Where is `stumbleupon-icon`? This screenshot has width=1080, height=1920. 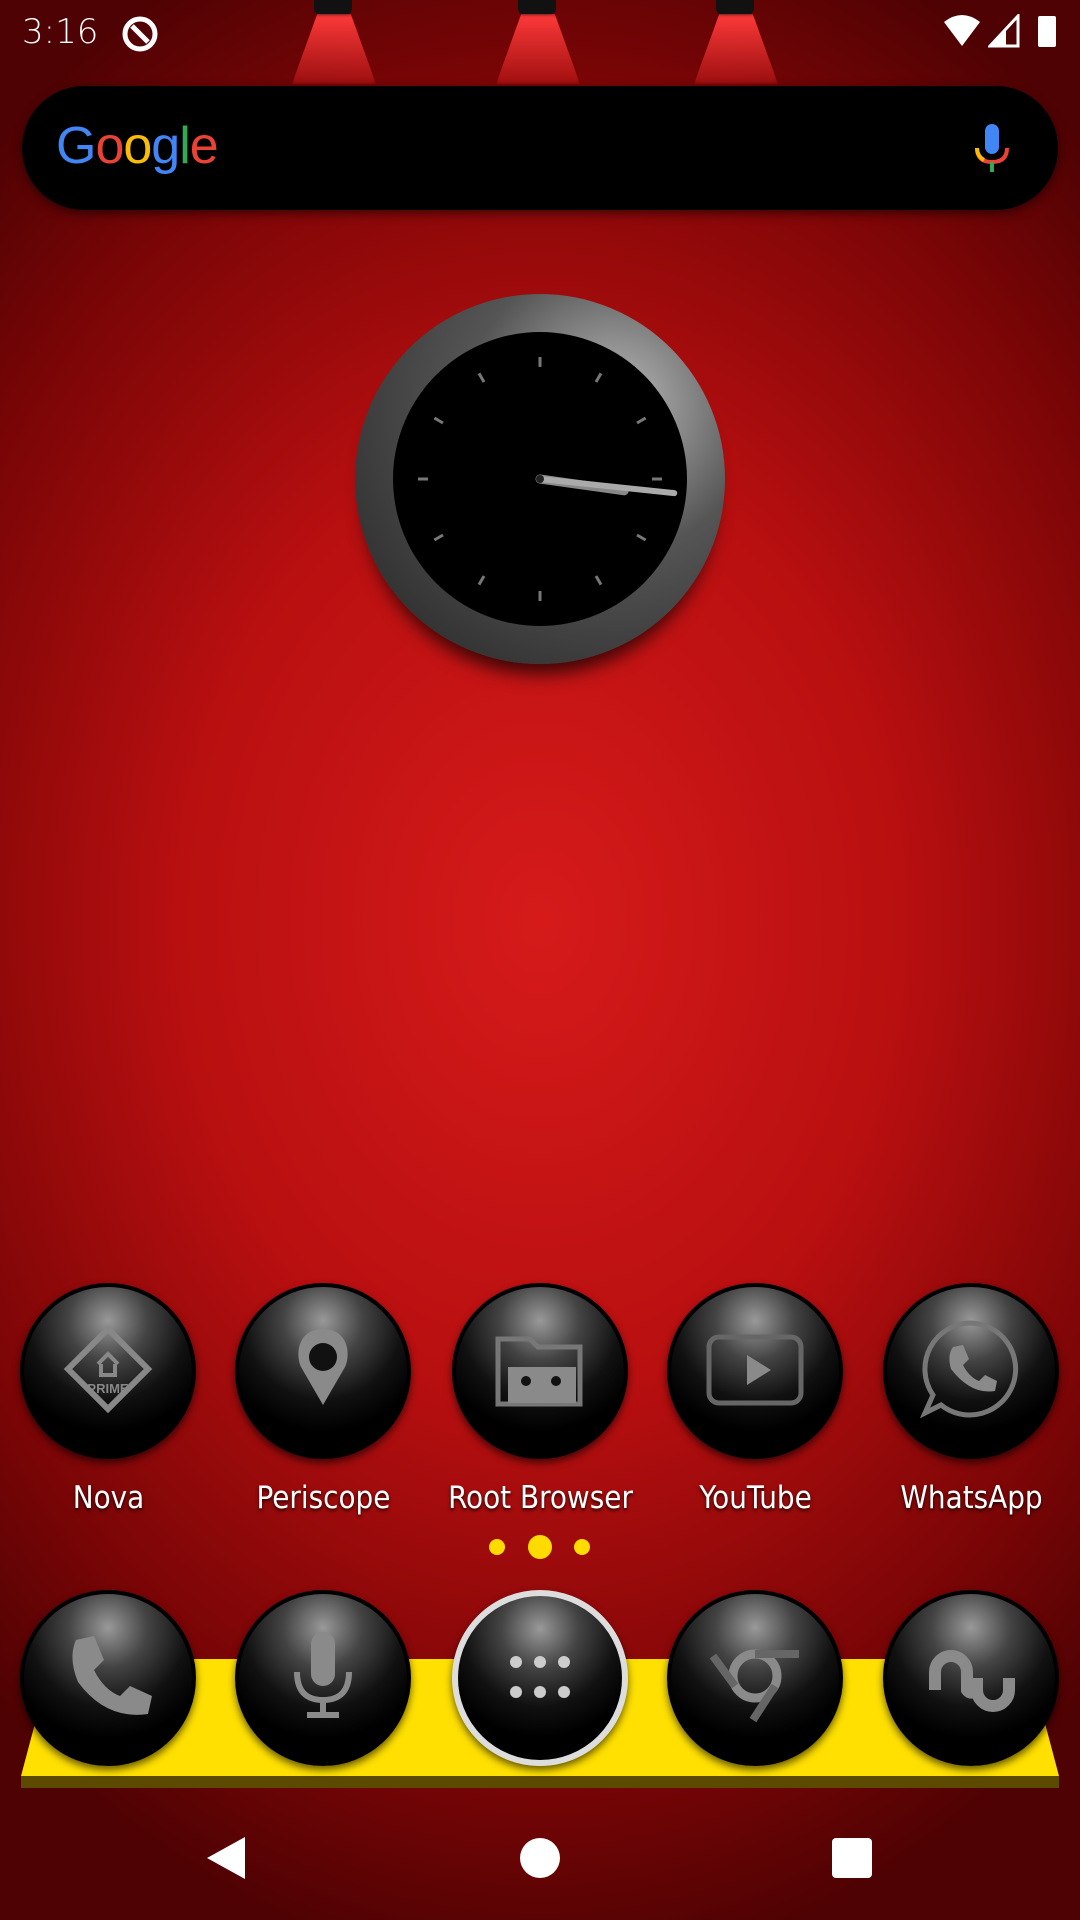 stumbleupon-icon is located at coordinates (971, 1678).